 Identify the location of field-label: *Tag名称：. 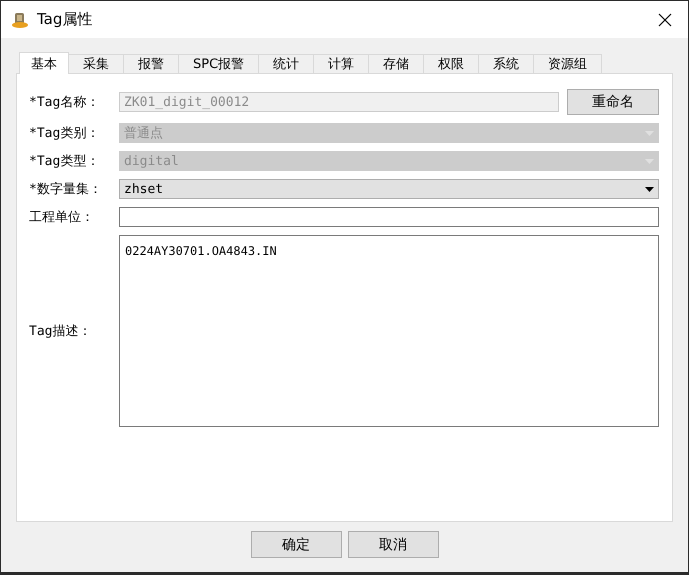
(64, 102).